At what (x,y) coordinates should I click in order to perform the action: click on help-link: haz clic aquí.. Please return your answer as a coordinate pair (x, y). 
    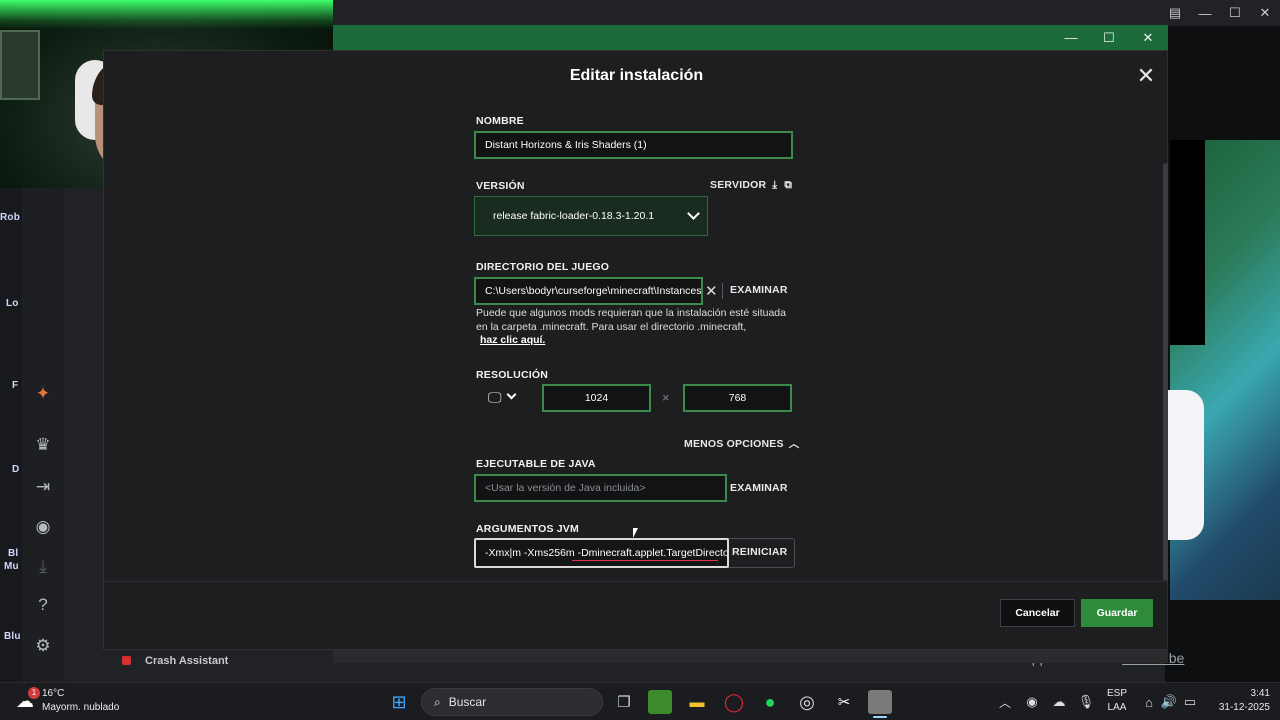
    Looking at the image, I should click on (512, 340).